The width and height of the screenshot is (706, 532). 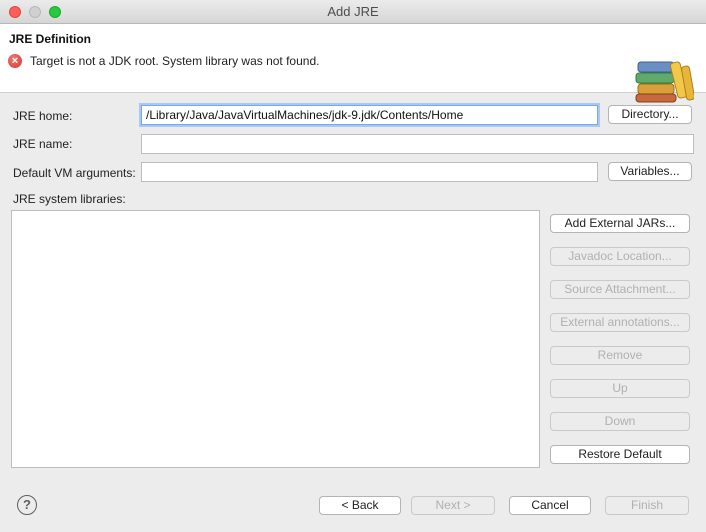 What do you see at coordinates (647, 505) in the screenshot?
I see `finish-button: Finish` at bounding box center [647, 505].